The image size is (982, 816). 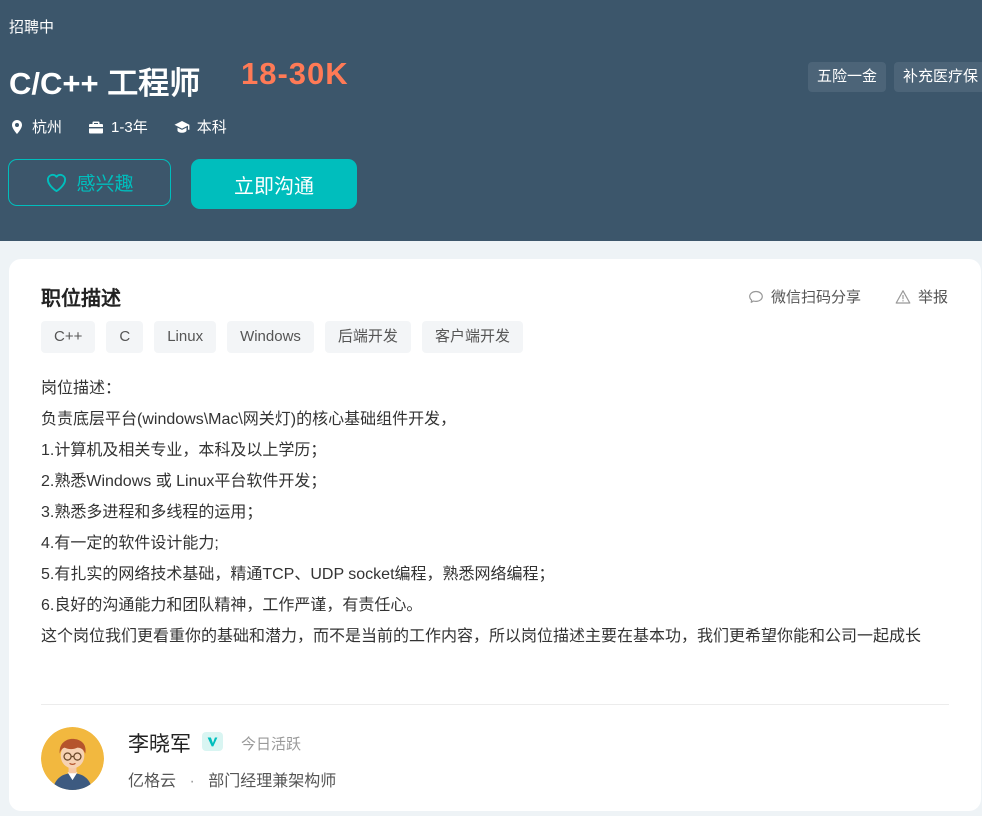 I want to click on verified-badge, so click(x=212, y=741).